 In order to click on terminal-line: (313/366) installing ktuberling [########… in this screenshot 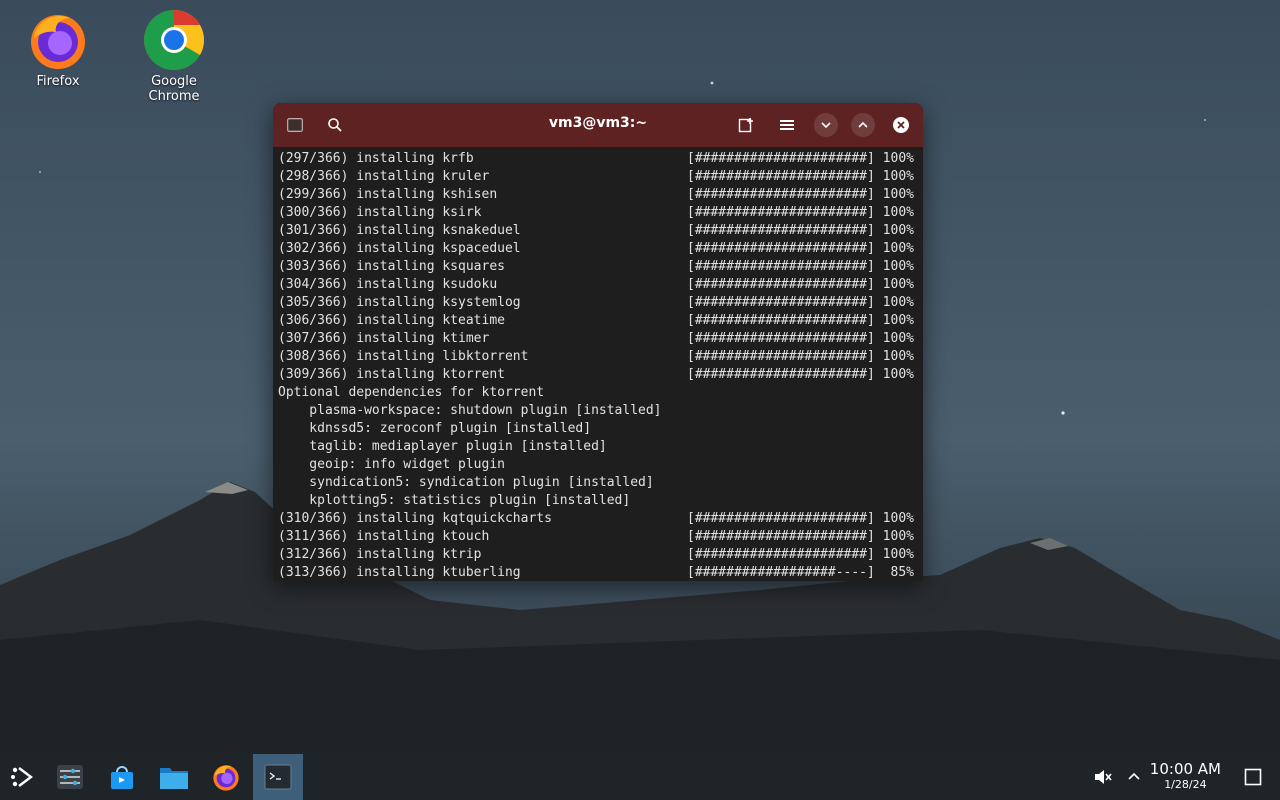, I will do `click(598, 572)`.